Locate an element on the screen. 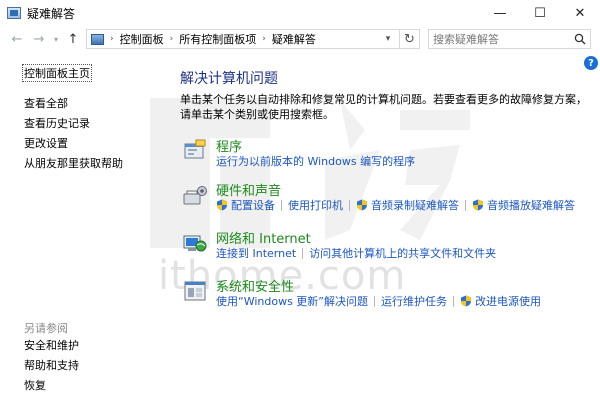 Image resolution: width=600 pixels, height=408 pixels. see-also-help-support: 帮助和支持 is located at coordinates (51, 366).